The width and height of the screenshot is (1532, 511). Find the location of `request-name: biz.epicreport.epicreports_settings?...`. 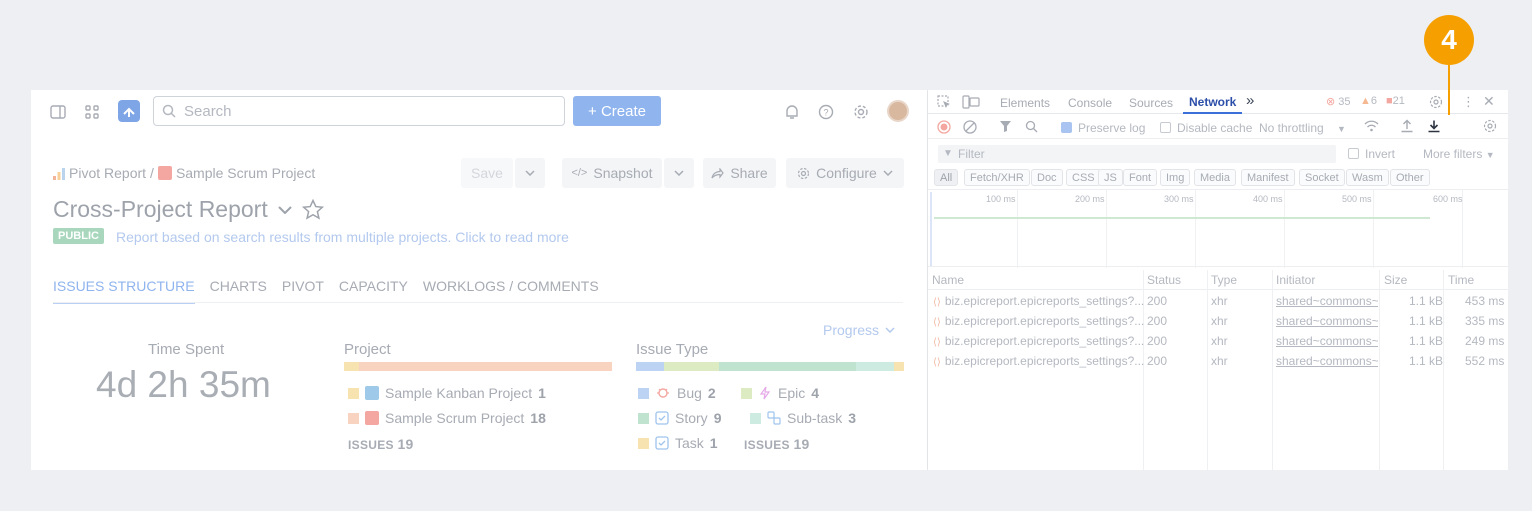

request-name: biz.epicreport.epicreports_settings?... is located at coordinates (1044, 361).